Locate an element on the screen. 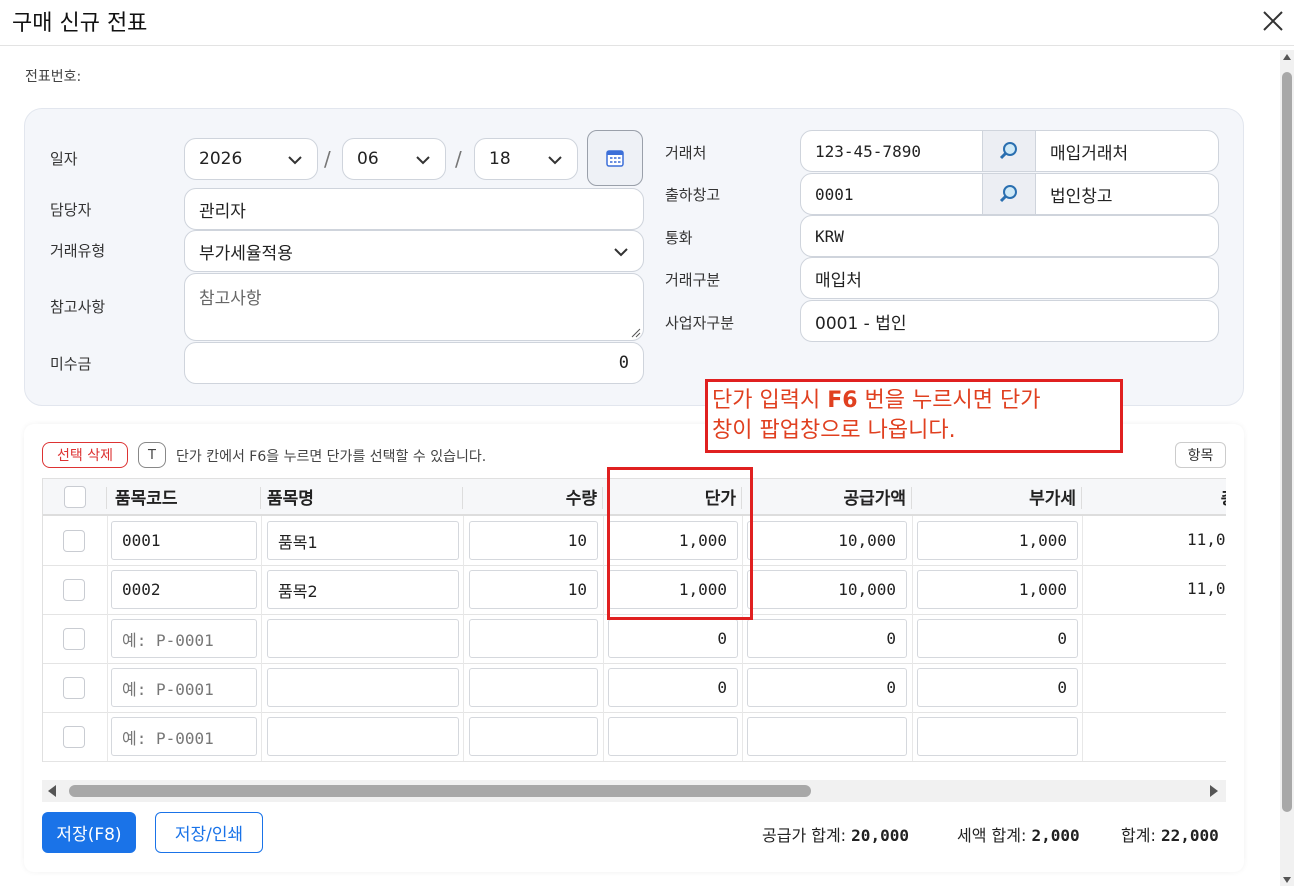 The width and height of the screenshot is (1294, 886). scroll-right-icon is located at coordinates (1214, 791).